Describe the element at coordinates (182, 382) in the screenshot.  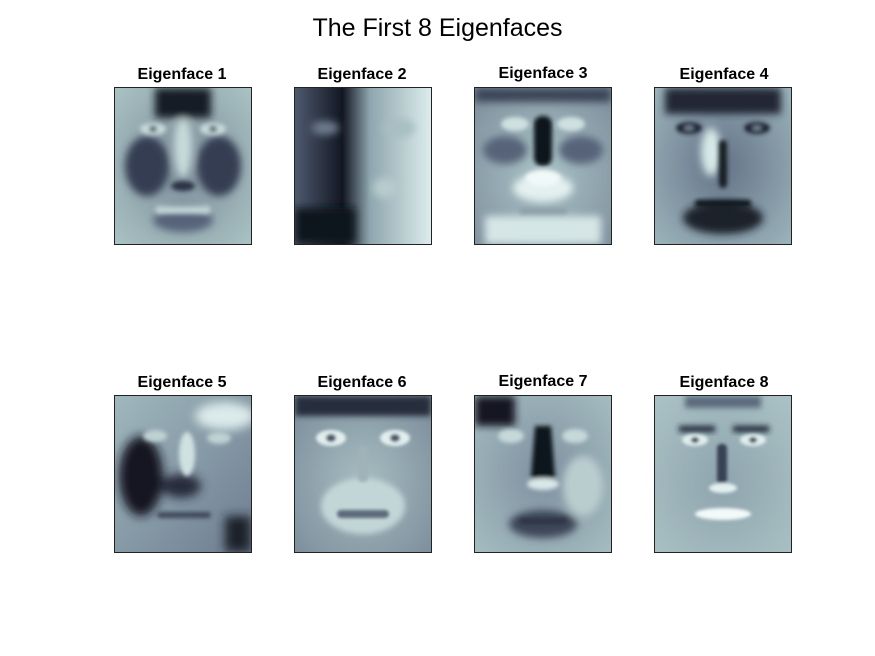
I see `panel-title-5: Eigenface 5` at that location.